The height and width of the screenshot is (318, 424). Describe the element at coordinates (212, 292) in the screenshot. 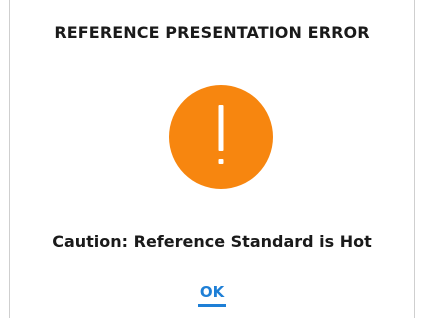

I see `ok-button-label: OK` at that location.